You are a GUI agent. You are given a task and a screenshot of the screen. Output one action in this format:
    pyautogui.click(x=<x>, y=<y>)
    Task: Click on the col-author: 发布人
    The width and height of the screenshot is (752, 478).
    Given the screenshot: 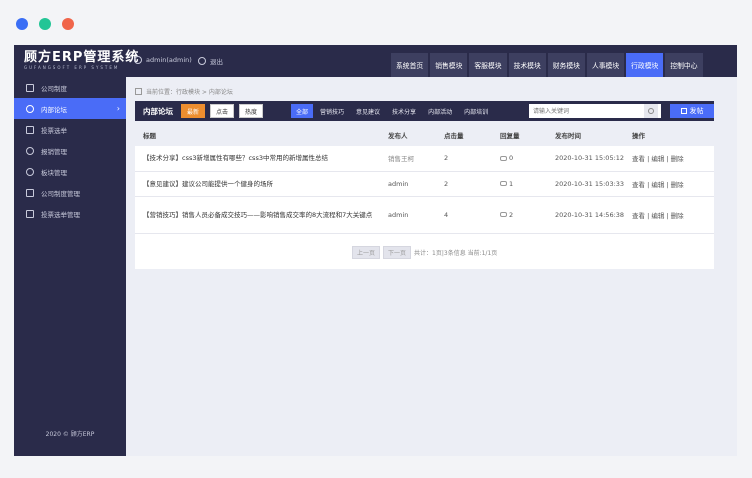 What is the action you would take?
    pyautogui.click(x=416, y=135)
    